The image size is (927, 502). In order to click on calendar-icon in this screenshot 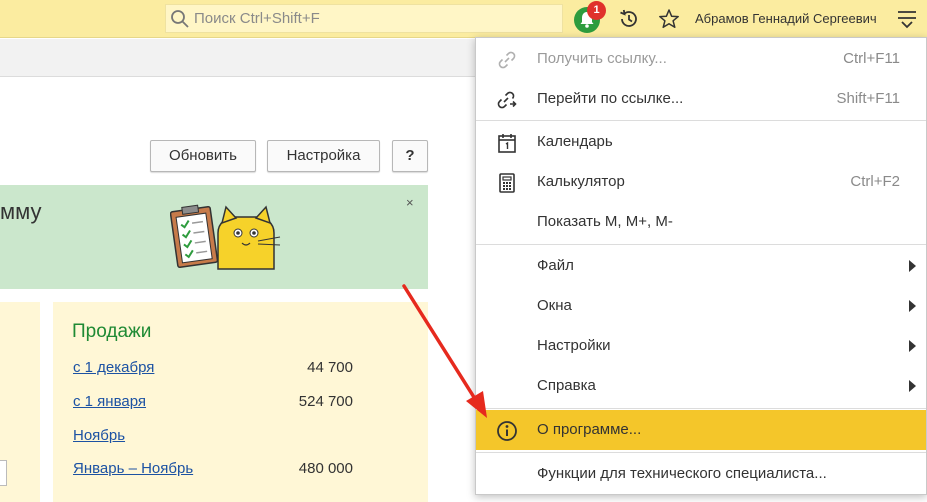, I will do `click(507, 143)`.